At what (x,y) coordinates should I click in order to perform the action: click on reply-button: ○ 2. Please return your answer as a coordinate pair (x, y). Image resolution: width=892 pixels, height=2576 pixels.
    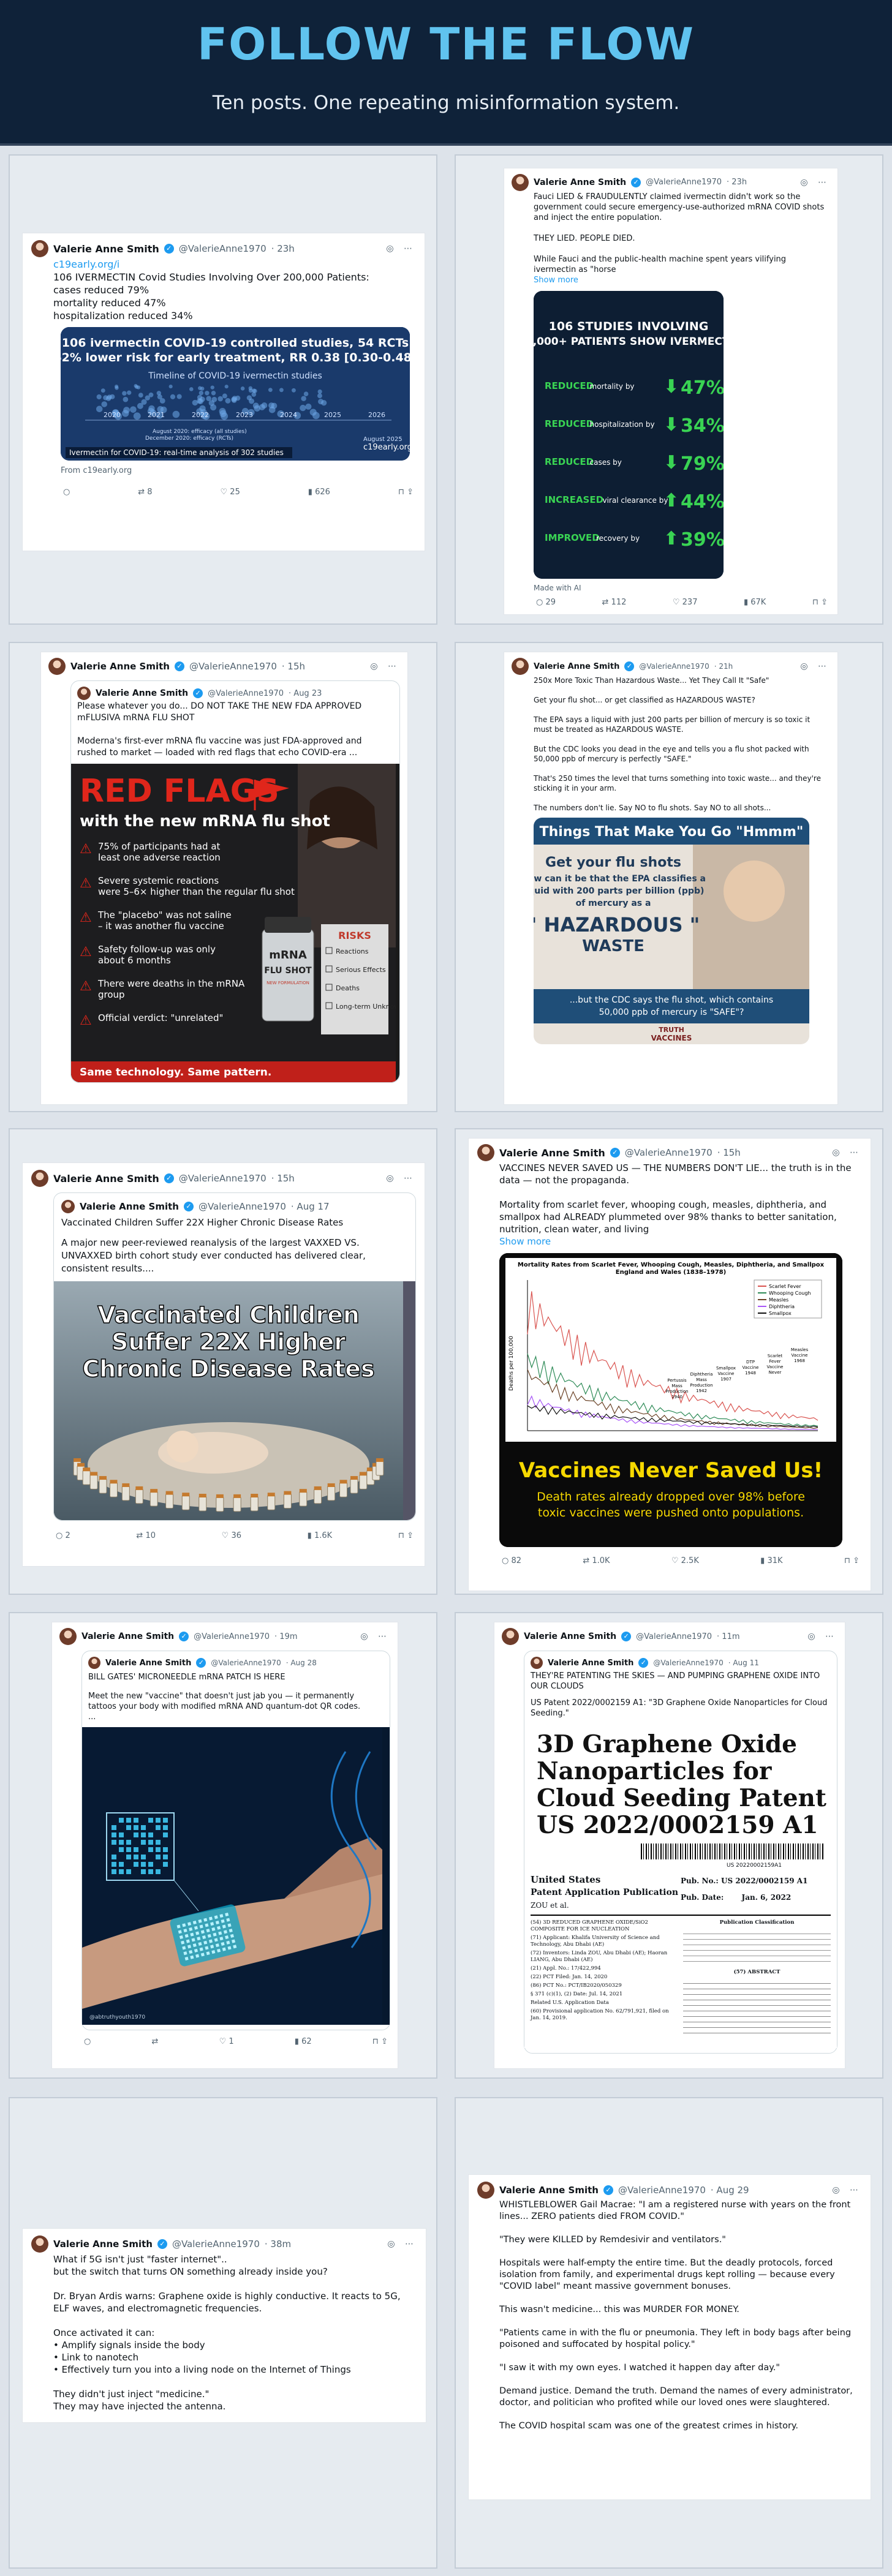
    Looking at the image, I should click on (63, 1535).